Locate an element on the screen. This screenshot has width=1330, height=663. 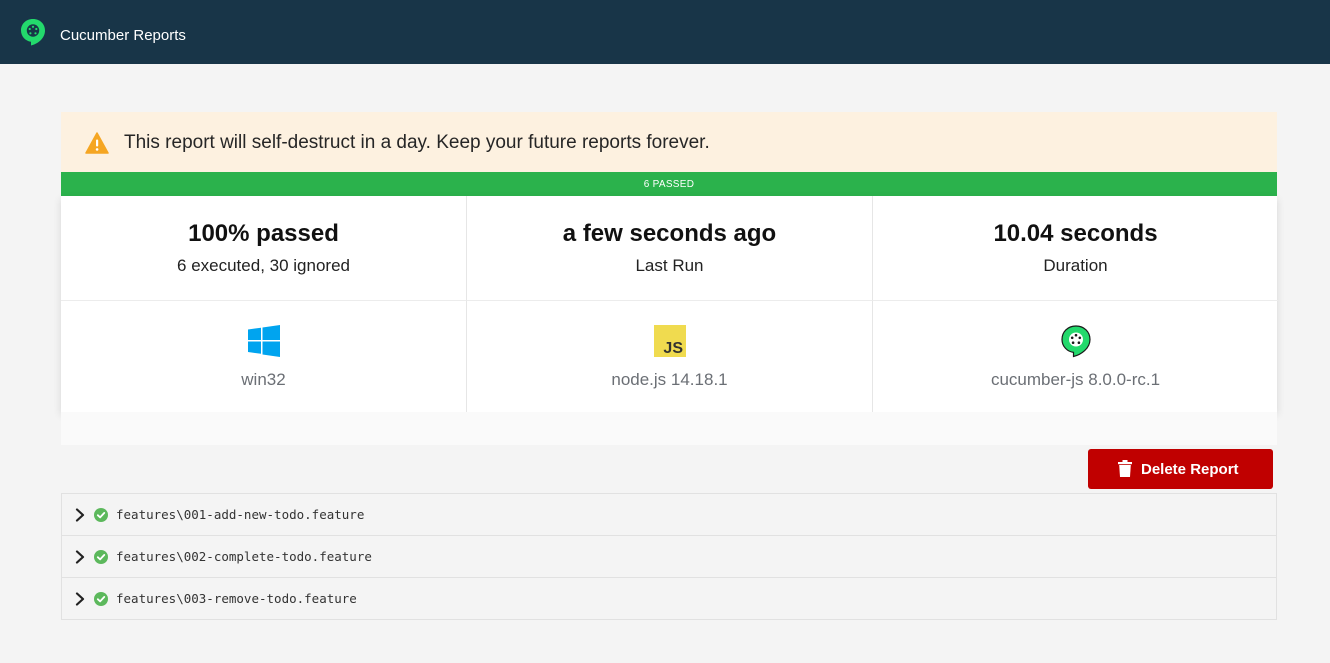
feature-row: features\002-complete-todo.feature is located at coordinates (669, 557).